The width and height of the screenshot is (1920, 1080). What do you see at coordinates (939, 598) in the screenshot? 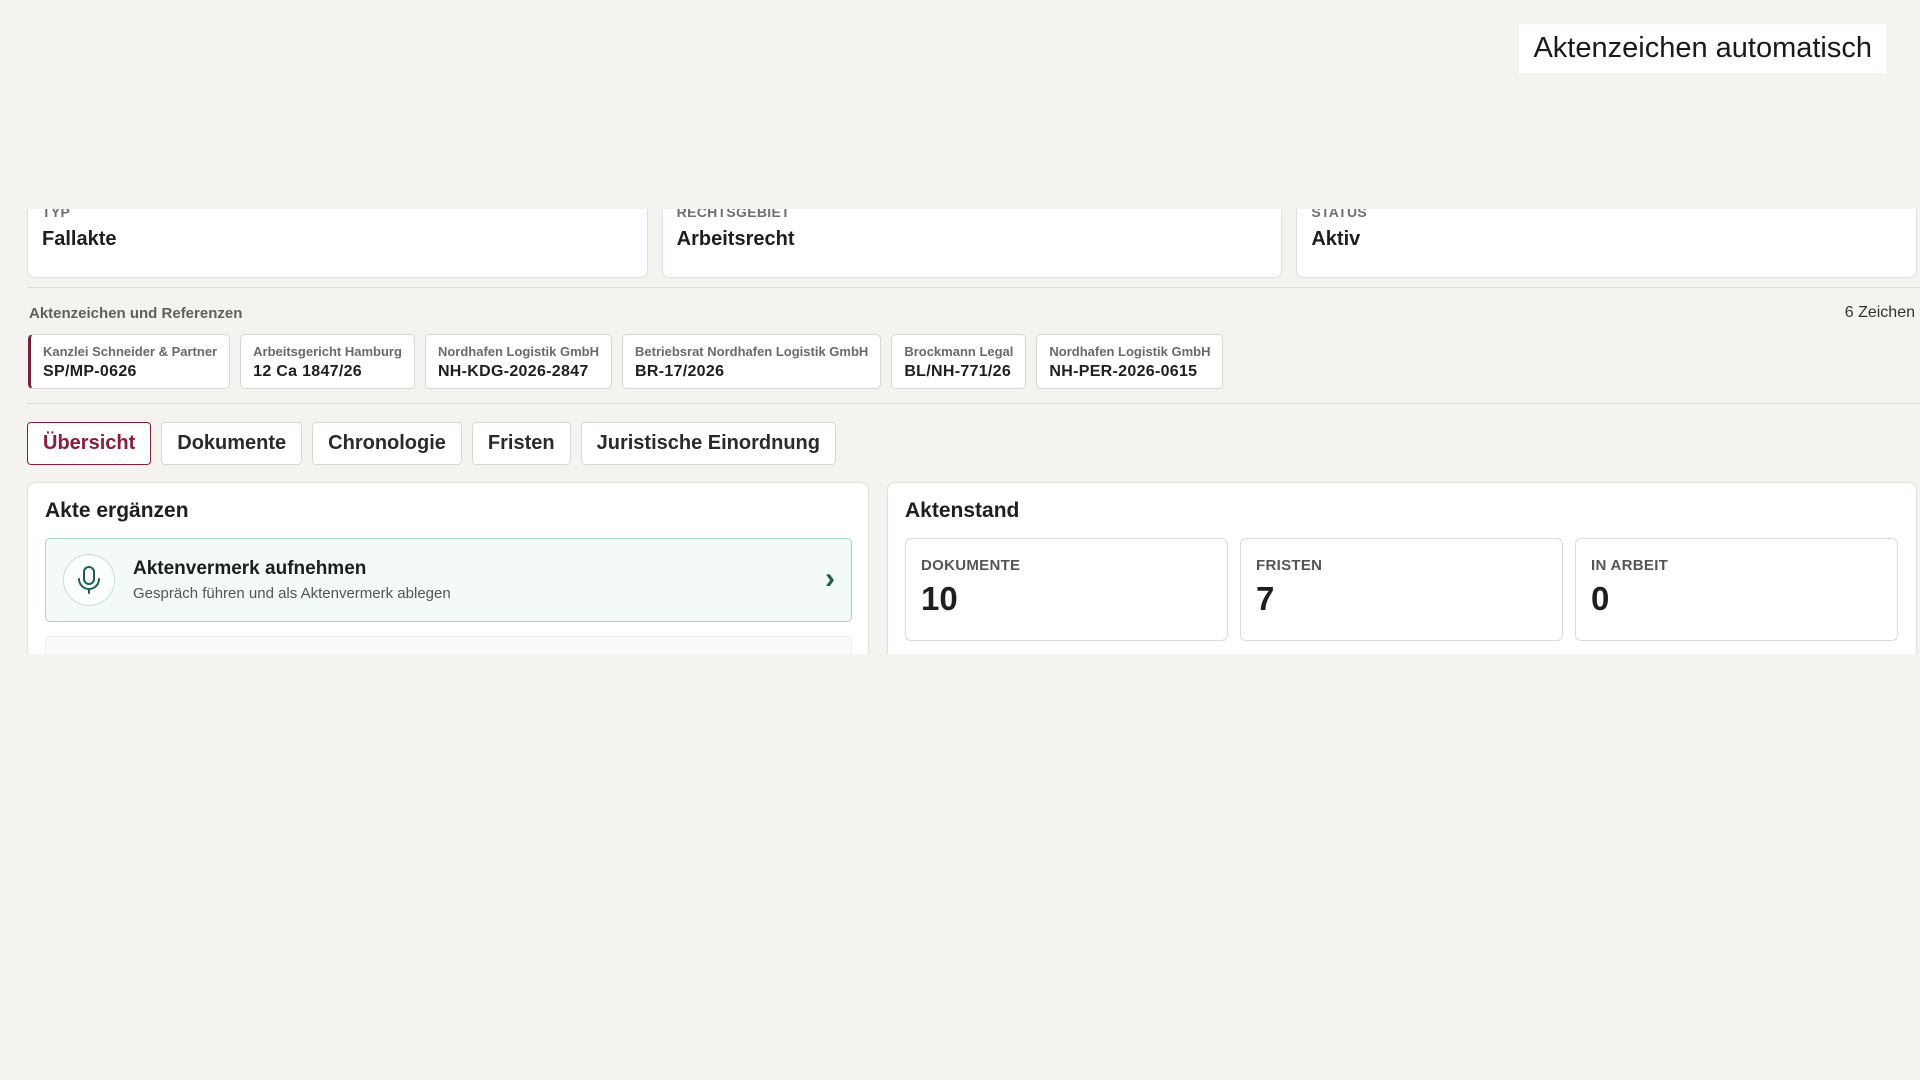
I see `stat-value: 10` at bounding box center [939, 598].